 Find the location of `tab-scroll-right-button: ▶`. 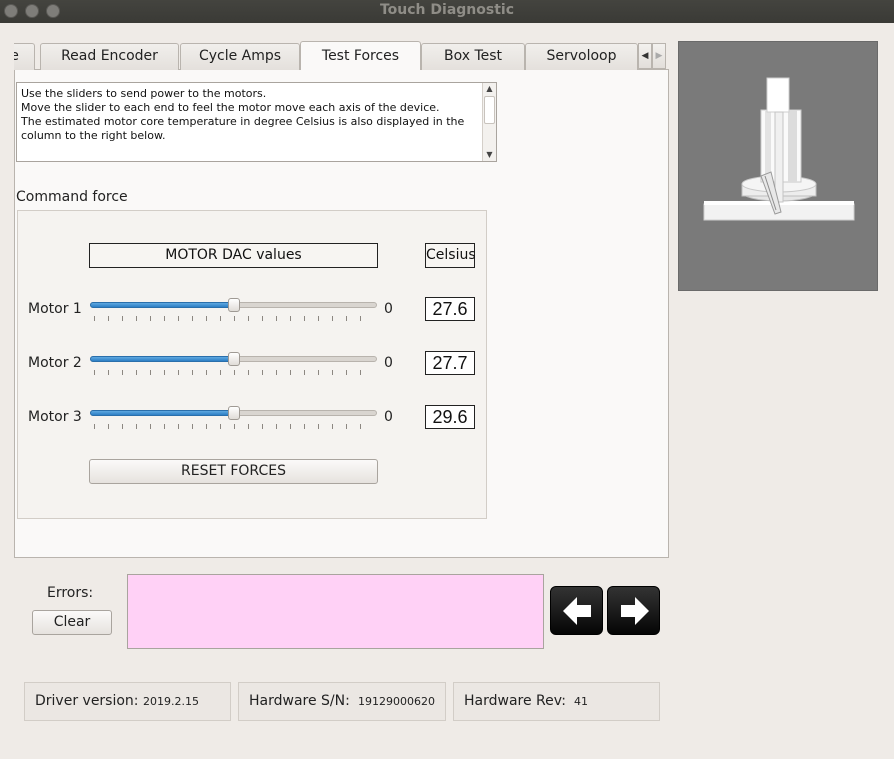

tab-scroll-right-button: ▶ is located at coordinates (659, 56).